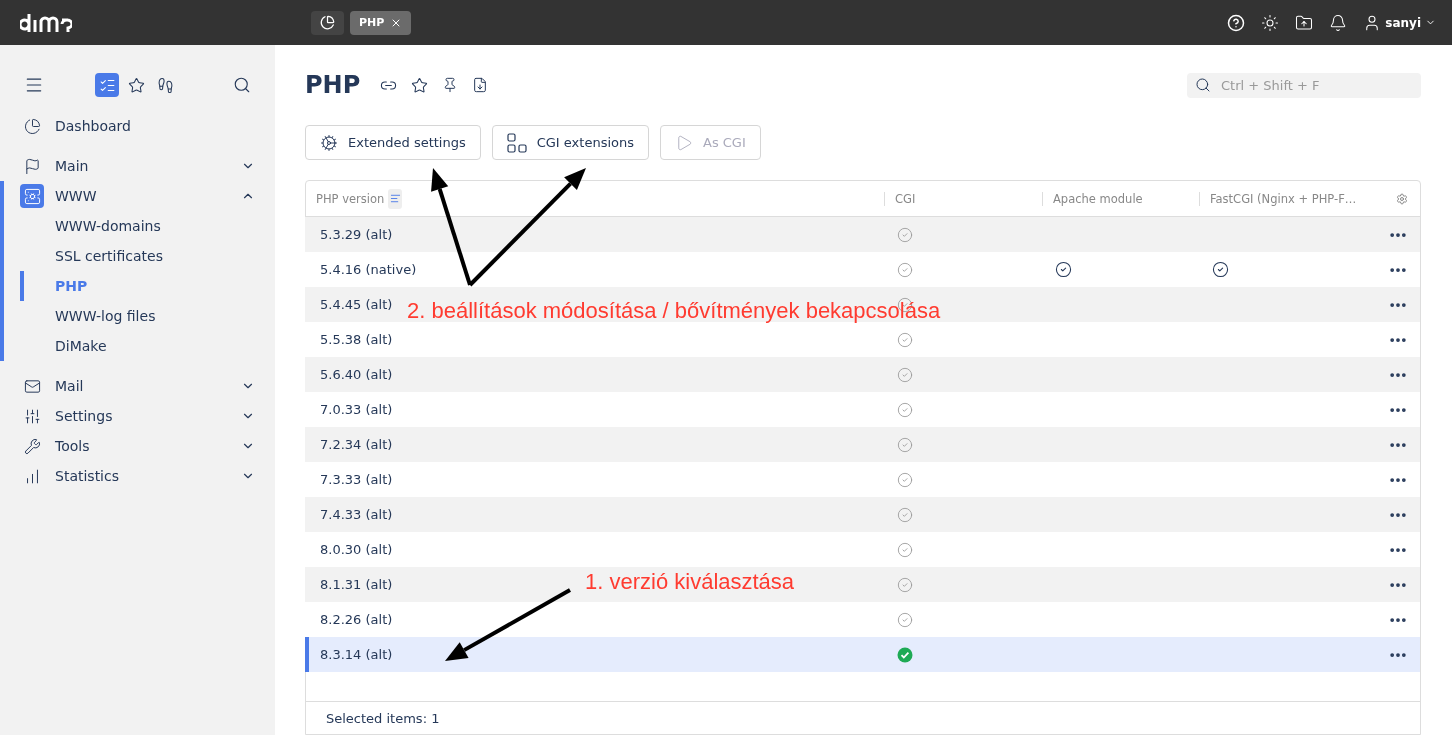 This screenshot has width=1452, height=735. Describe the element at coordinates (381, 22) in the screenshot. I see `page-tab: PHP` at that location.